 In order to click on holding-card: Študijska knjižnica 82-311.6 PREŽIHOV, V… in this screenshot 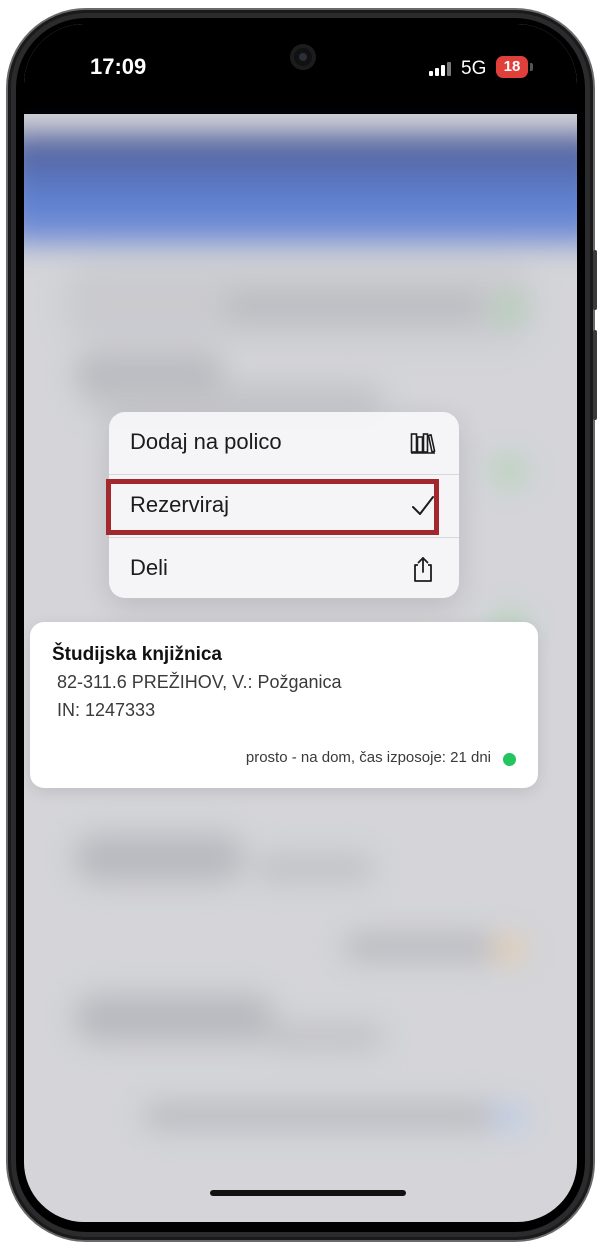, I will do `click(284, 705)`.